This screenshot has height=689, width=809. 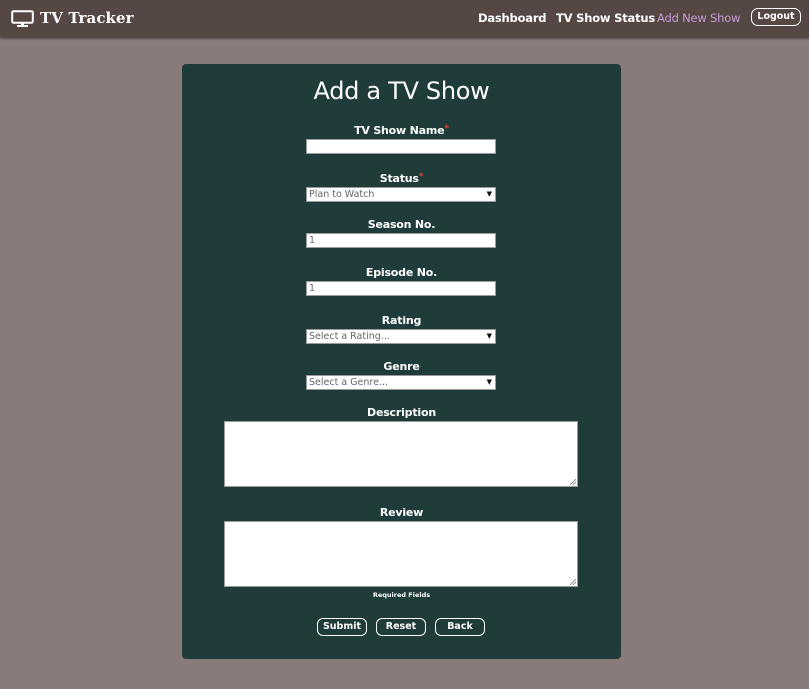 I want to click on nav-add-new-show: Add New Show, so click(x=698, y=18).